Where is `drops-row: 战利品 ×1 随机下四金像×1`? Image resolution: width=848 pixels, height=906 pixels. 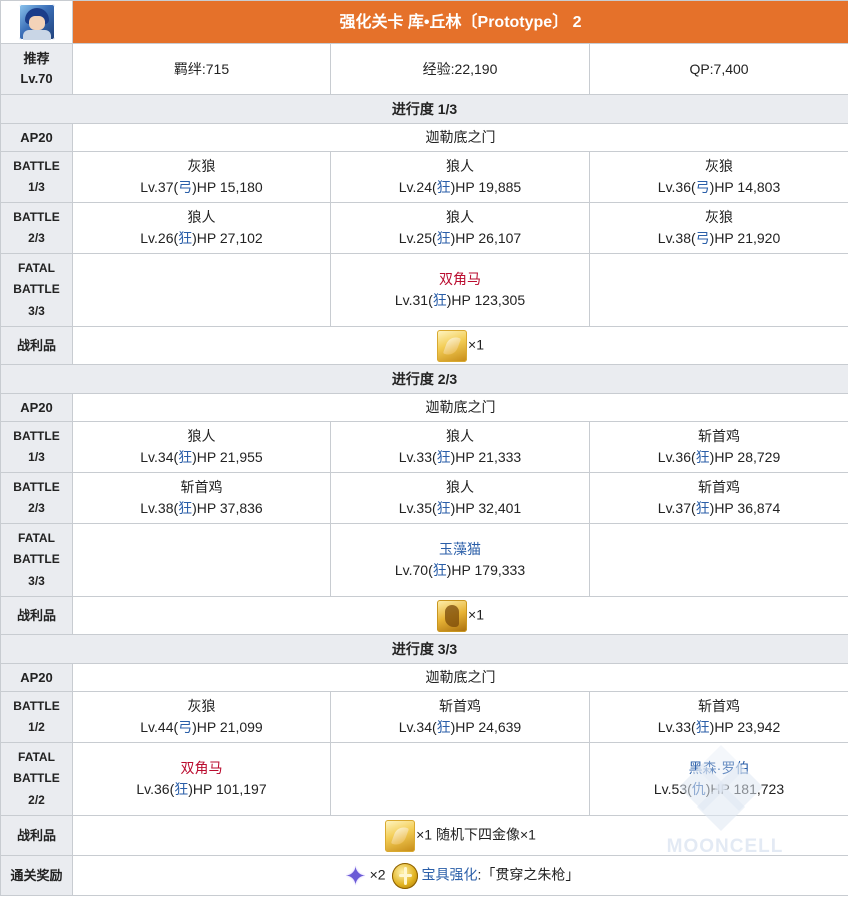
drops-row: 战利品 ×1 随机下四金像×1 is located at coordinates (424, 835).